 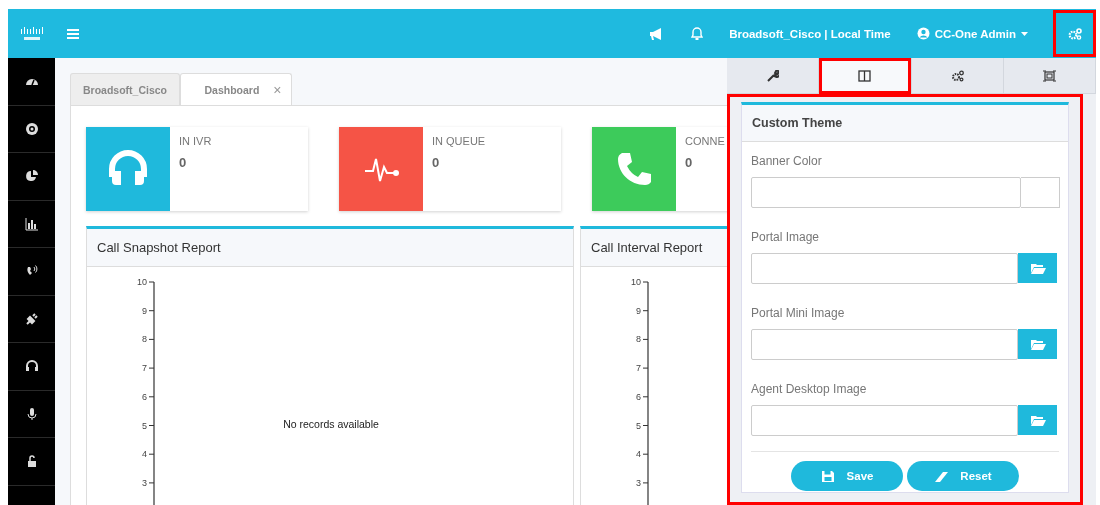 What do you see at coordinates (797, 123) in the screenshot?
I see `card-title: Custom Theme` at bounding box center [797, 123].